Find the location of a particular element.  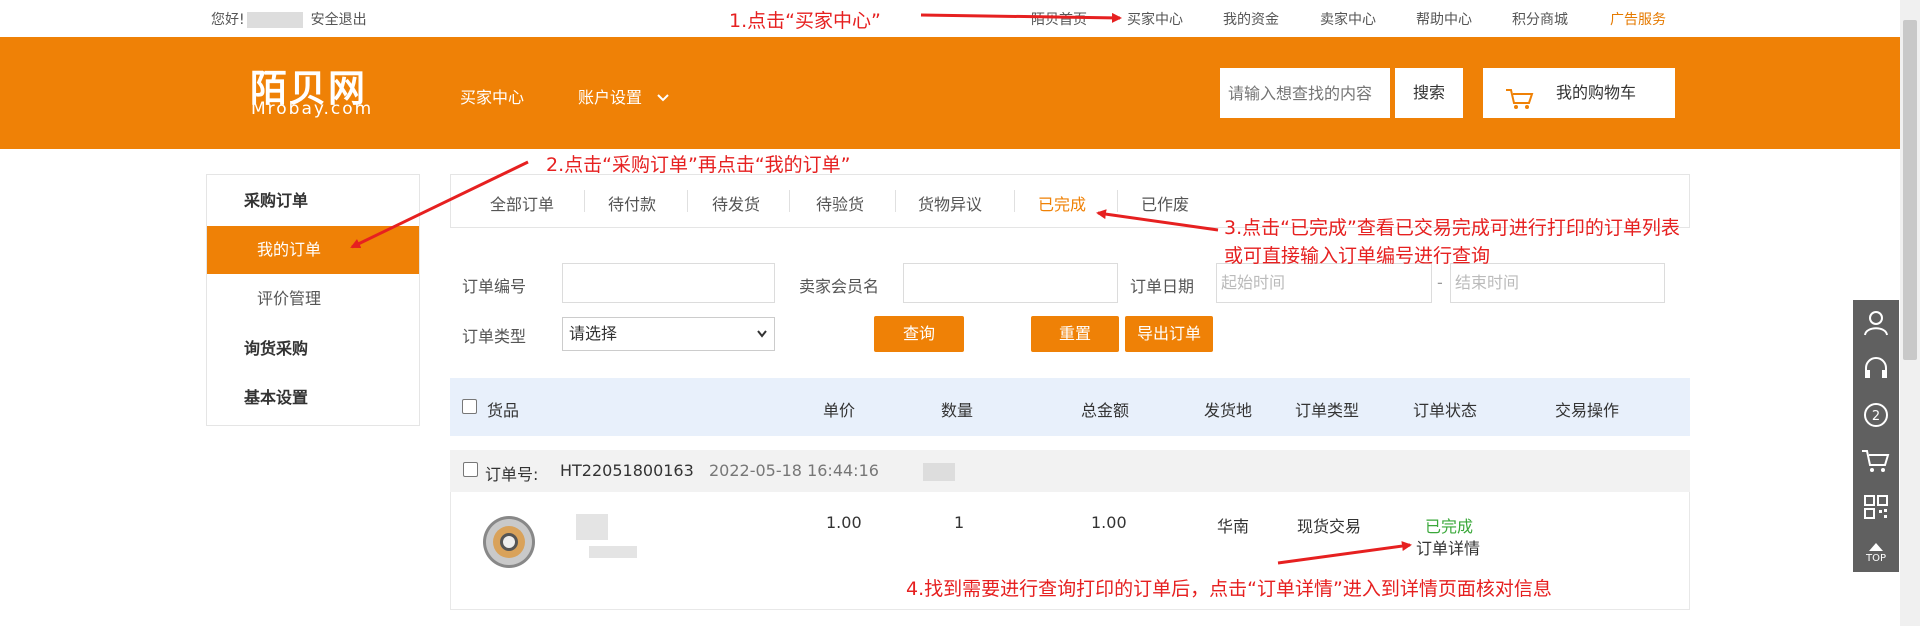

user-icon is located at coordinates (1876, 323).